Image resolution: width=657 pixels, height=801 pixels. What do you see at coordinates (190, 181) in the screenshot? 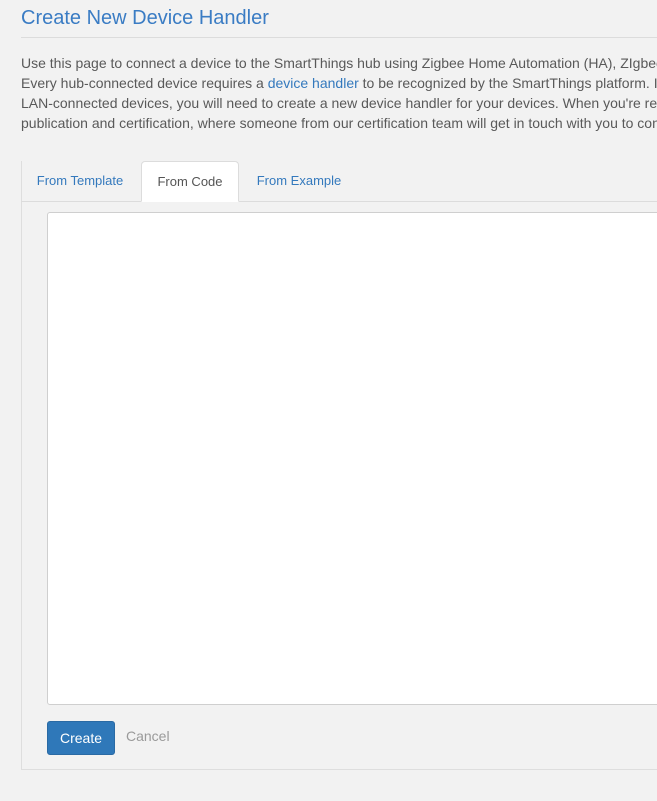
I see `tab-from-code: From Code` at bounding box center [190, 181].